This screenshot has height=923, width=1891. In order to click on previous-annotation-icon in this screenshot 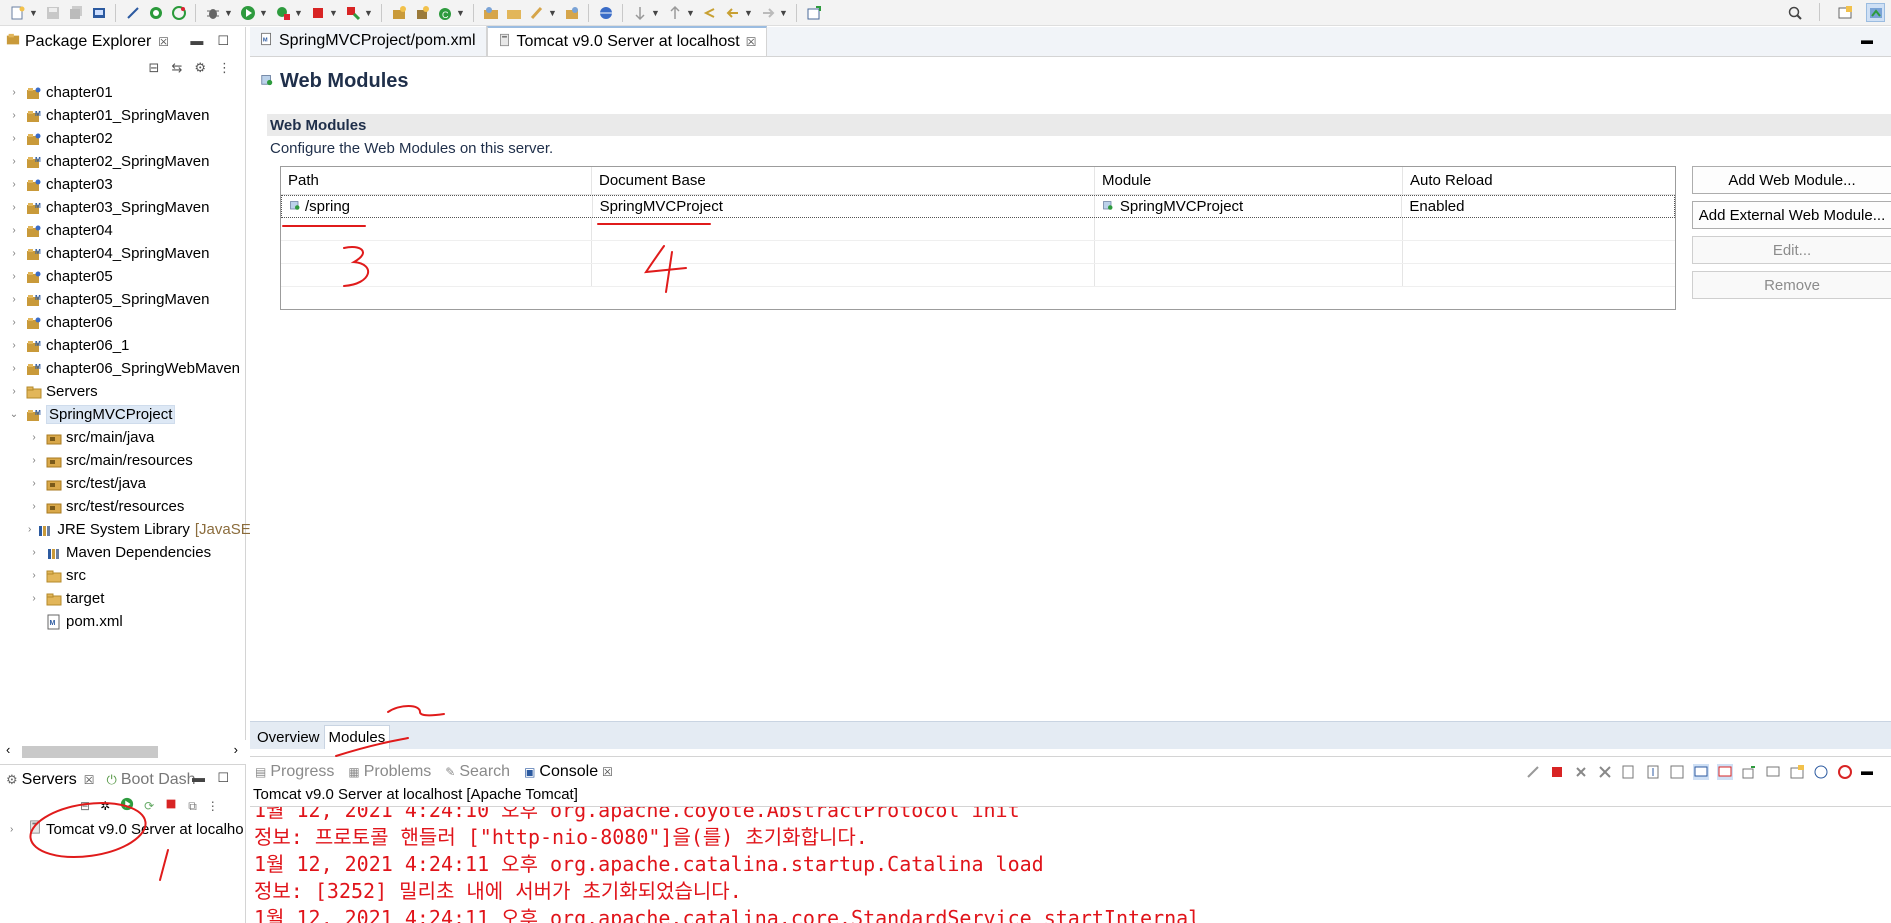, I will do `click(674, 12)`.